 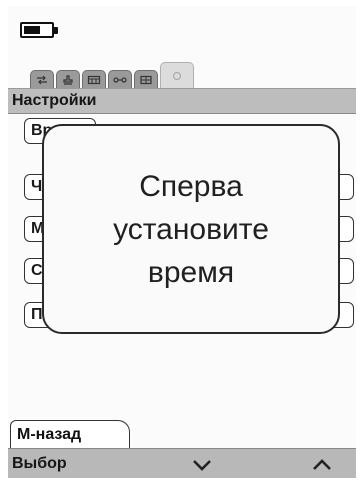 I want to click on tab-grid, so click(x=146, y=79).